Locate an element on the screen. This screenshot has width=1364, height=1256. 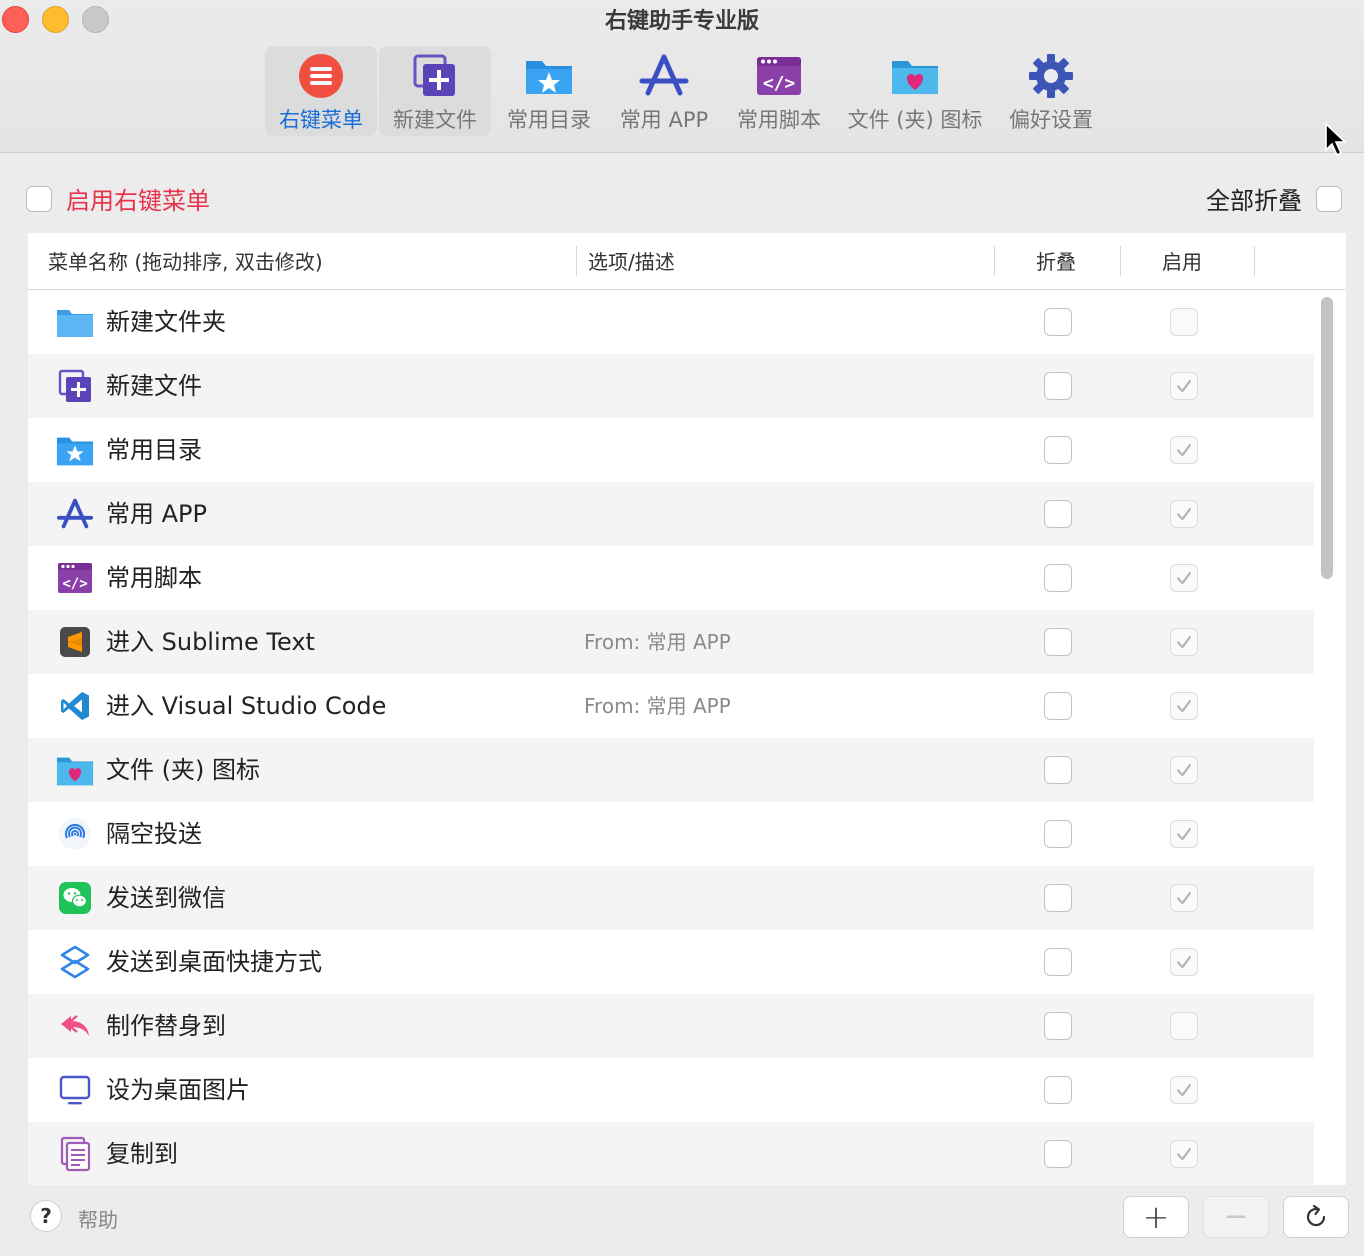
table-row: 常用 APP is located at coordinates (671, 514).